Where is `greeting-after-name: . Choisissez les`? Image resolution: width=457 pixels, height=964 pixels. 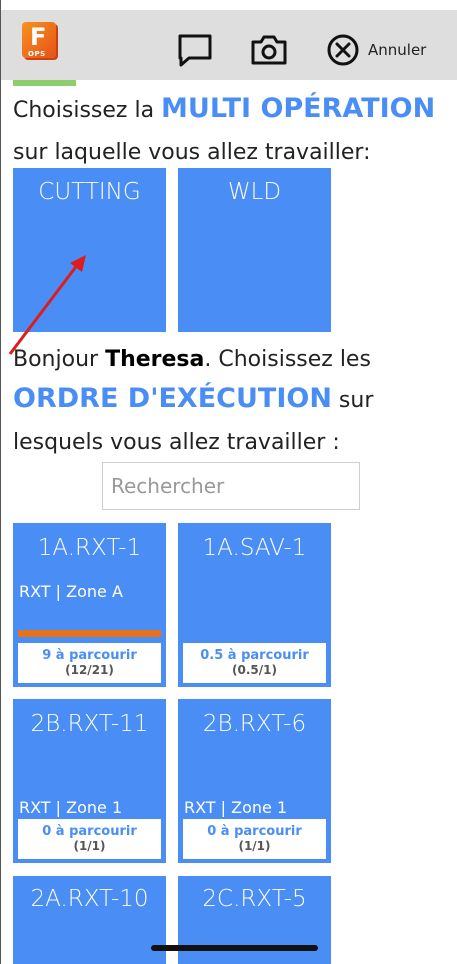 greeting-after-name: . Choisissez les is located at coordinates (287, 359).